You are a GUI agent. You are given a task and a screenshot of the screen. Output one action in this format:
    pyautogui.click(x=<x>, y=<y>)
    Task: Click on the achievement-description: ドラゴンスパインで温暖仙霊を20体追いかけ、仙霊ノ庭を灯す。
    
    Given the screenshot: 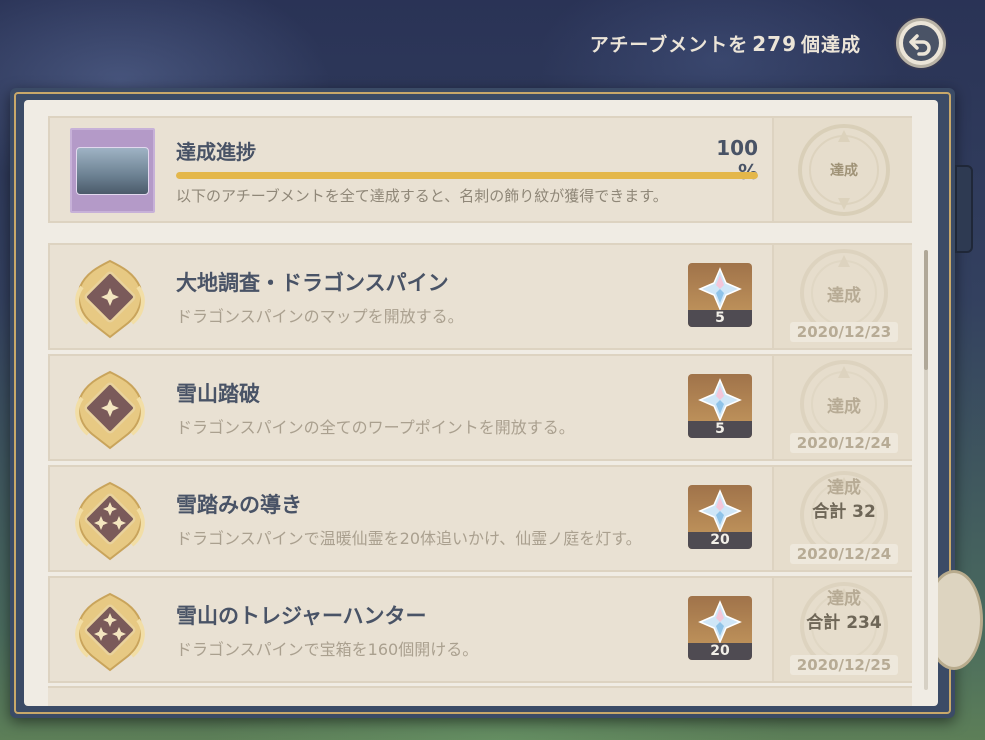 What is the action you would take?
    pyautogui.click(x=409, y=538)
    